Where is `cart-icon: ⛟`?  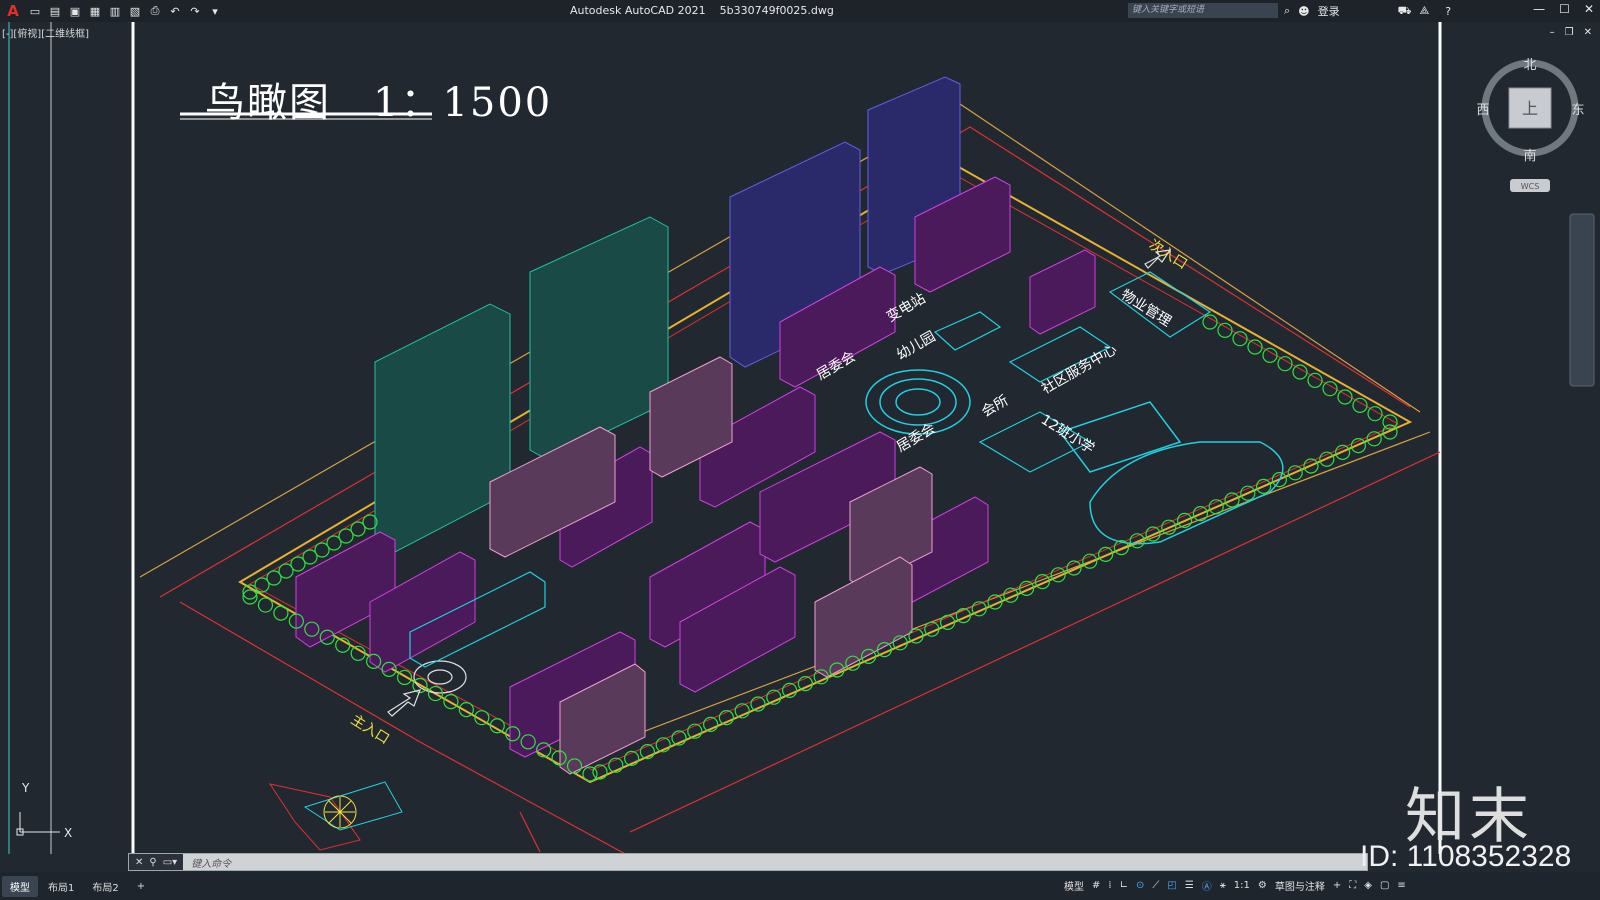 cart-icon: ⛟ is located at coordinates (1405, 11).